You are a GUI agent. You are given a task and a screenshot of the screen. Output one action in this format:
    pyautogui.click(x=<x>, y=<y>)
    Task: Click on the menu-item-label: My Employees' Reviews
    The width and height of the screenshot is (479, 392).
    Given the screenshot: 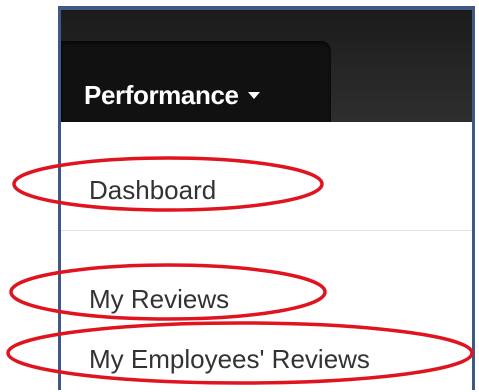 What is the action you would take?
    pyautogui.click(x=229, y=359)
    